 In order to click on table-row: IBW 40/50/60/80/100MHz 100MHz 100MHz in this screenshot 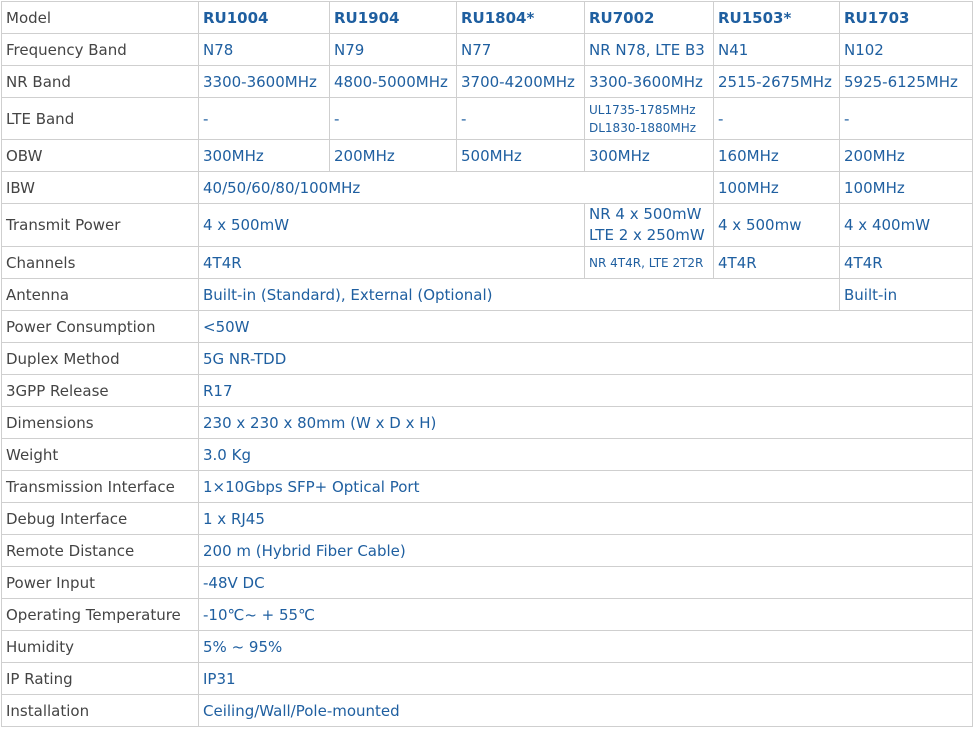, I will do `click(487, 187)`.